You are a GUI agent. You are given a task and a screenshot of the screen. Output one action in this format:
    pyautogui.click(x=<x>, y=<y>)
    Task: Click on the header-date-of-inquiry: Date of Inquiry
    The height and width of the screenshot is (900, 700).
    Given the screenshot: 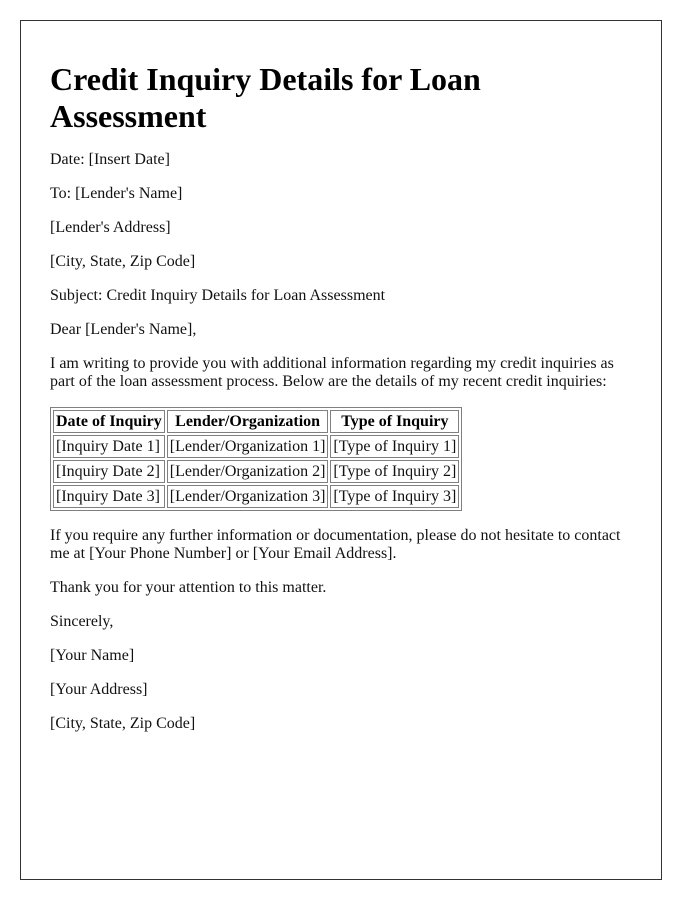 What is the action you would take?
    pyautogui.click(x=109, y=421)
    